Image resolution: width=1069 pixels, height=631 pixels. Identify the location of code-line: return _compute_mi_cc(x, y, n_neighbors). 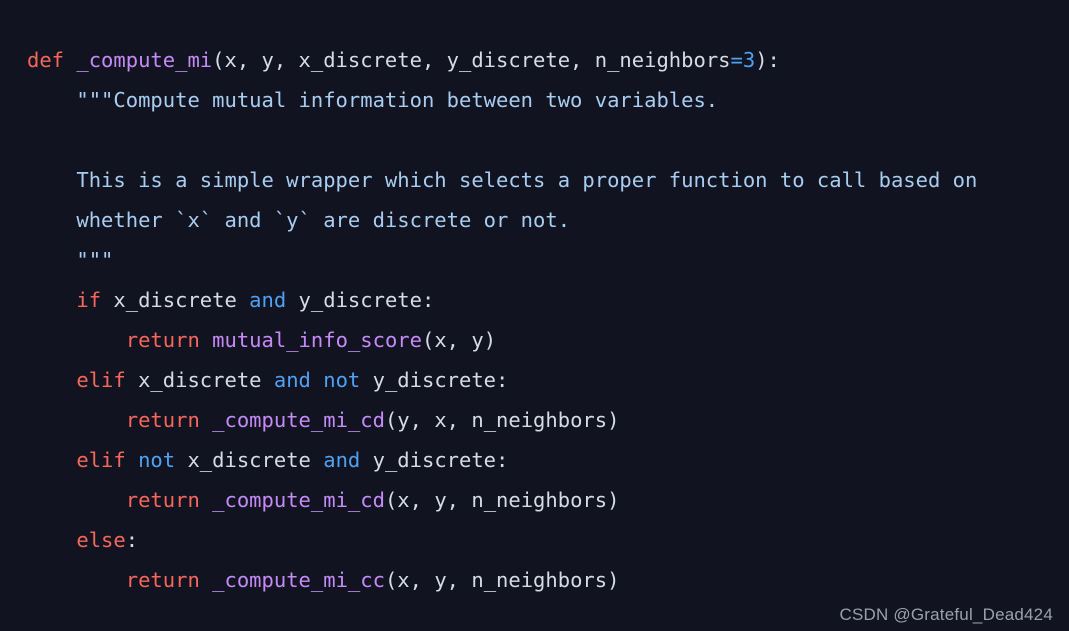
(502, 580).